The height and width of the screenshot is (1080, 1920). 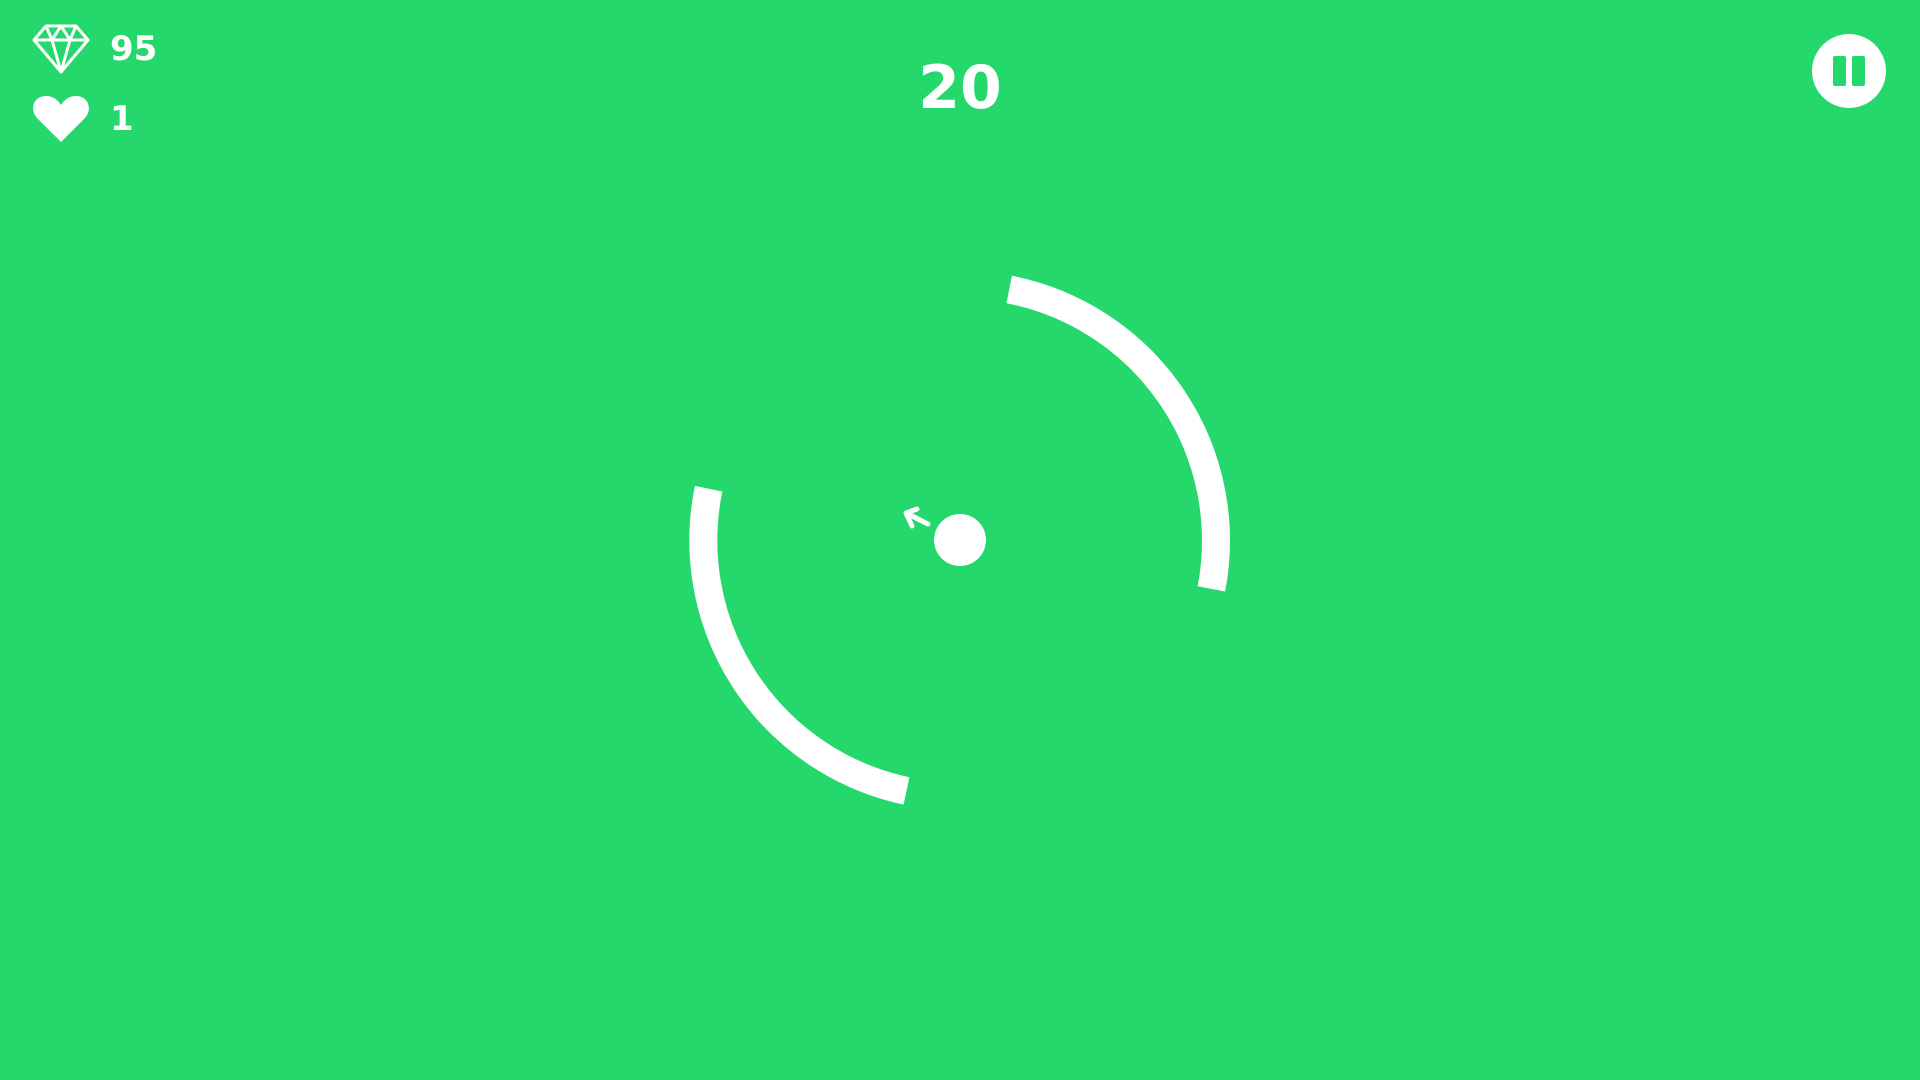 What do you see at coordinates (1118, 433) in the screenshot?
I see `arc-segment-upper-right` at bounding box center [1118, 433].